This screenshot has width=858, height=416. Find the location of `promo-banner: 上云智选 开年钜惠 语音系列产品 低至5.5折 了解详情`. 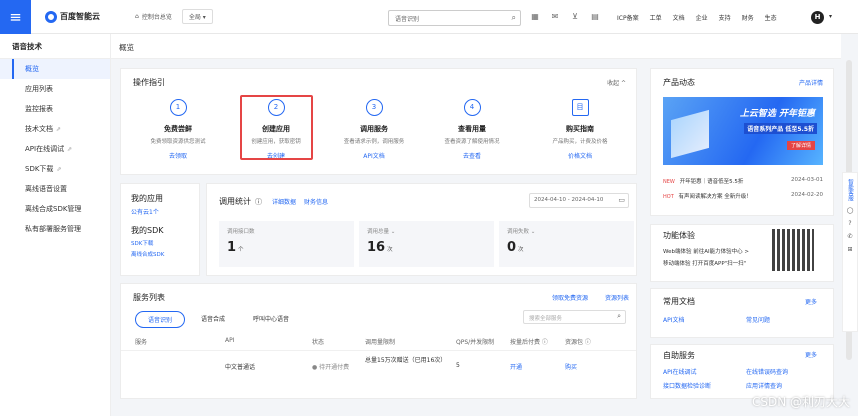

promo-banner: 上云智选 开年钜惠 语音系列产品 低至5.5折 了解详情 is located at coordinates (743, 131).